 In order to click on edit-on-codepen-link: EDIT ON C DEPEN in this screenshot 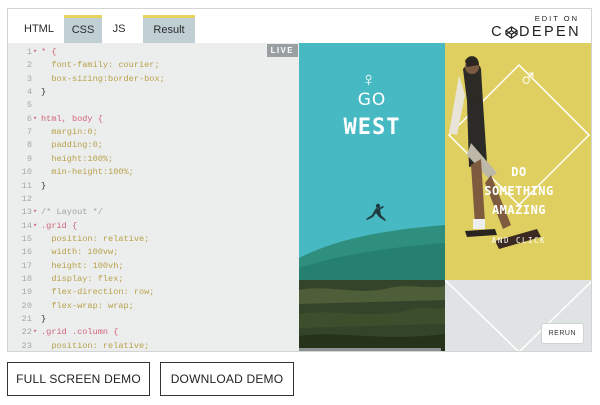, I will do `click(536, 27)`.